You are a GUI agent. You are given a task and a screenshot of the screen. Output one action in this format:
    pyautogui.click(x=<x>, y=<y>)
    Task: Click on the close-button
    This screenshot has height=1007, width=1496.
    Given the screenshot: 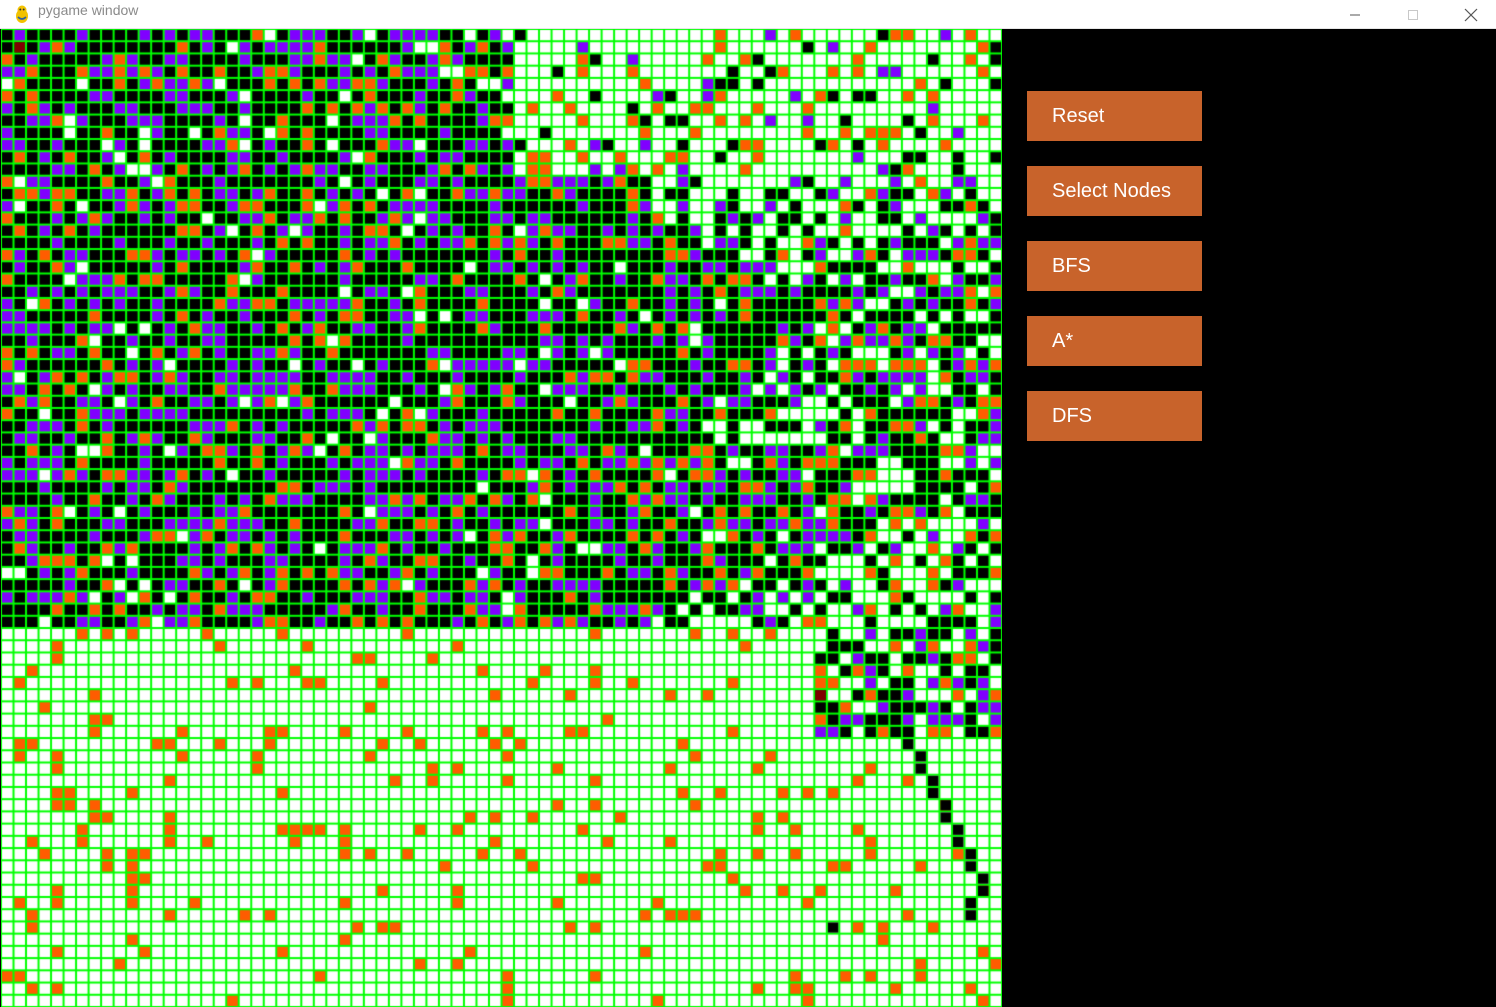 What is the action you would take?
    pyautogui.click(x=1471, y=14)
    